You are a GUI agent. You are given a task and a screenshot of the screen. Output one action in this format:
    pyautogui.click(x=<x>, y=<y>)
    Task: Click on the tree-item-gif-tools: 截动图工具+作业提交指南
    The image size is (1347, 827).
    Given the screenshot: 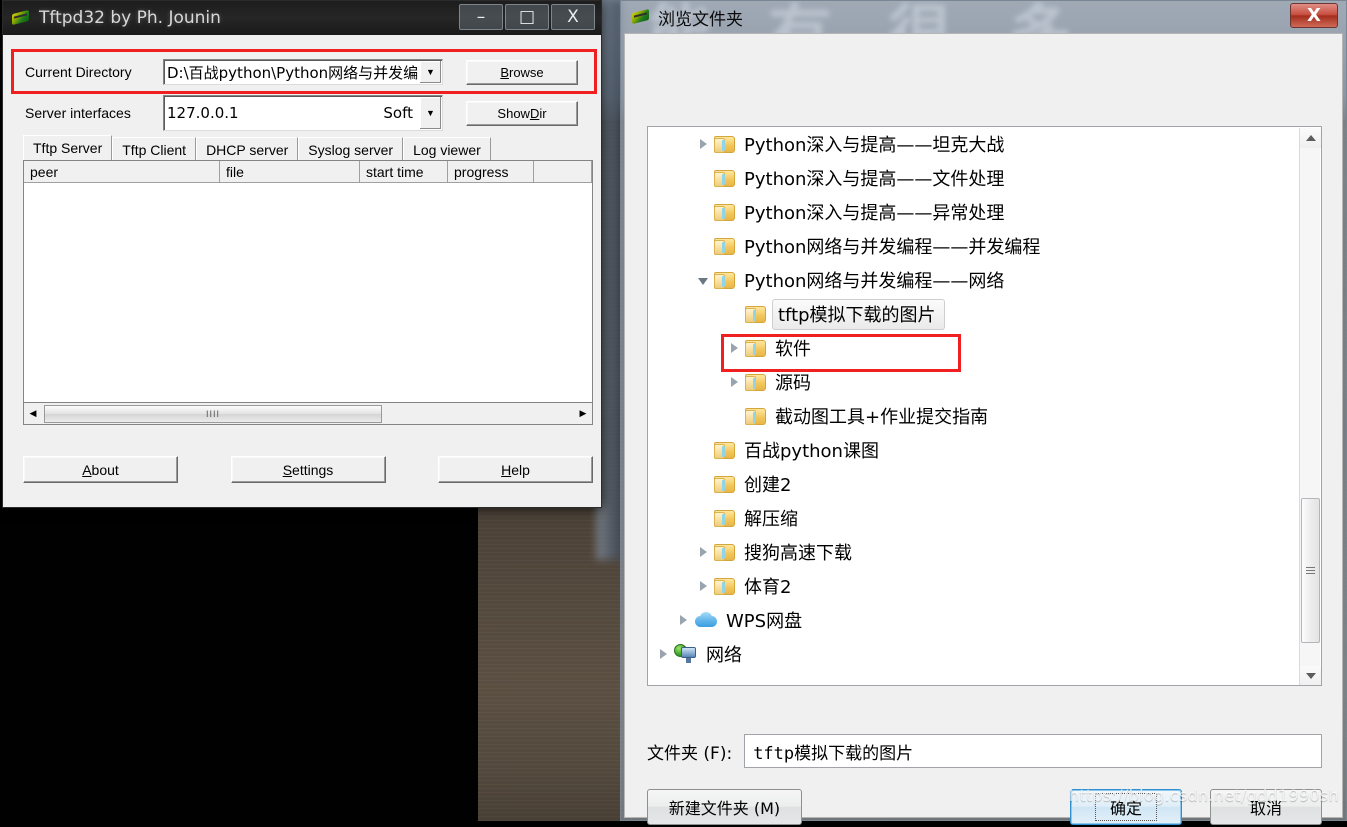 What is the action you would take?
    pyautogui.click(x=968, y=416)
    